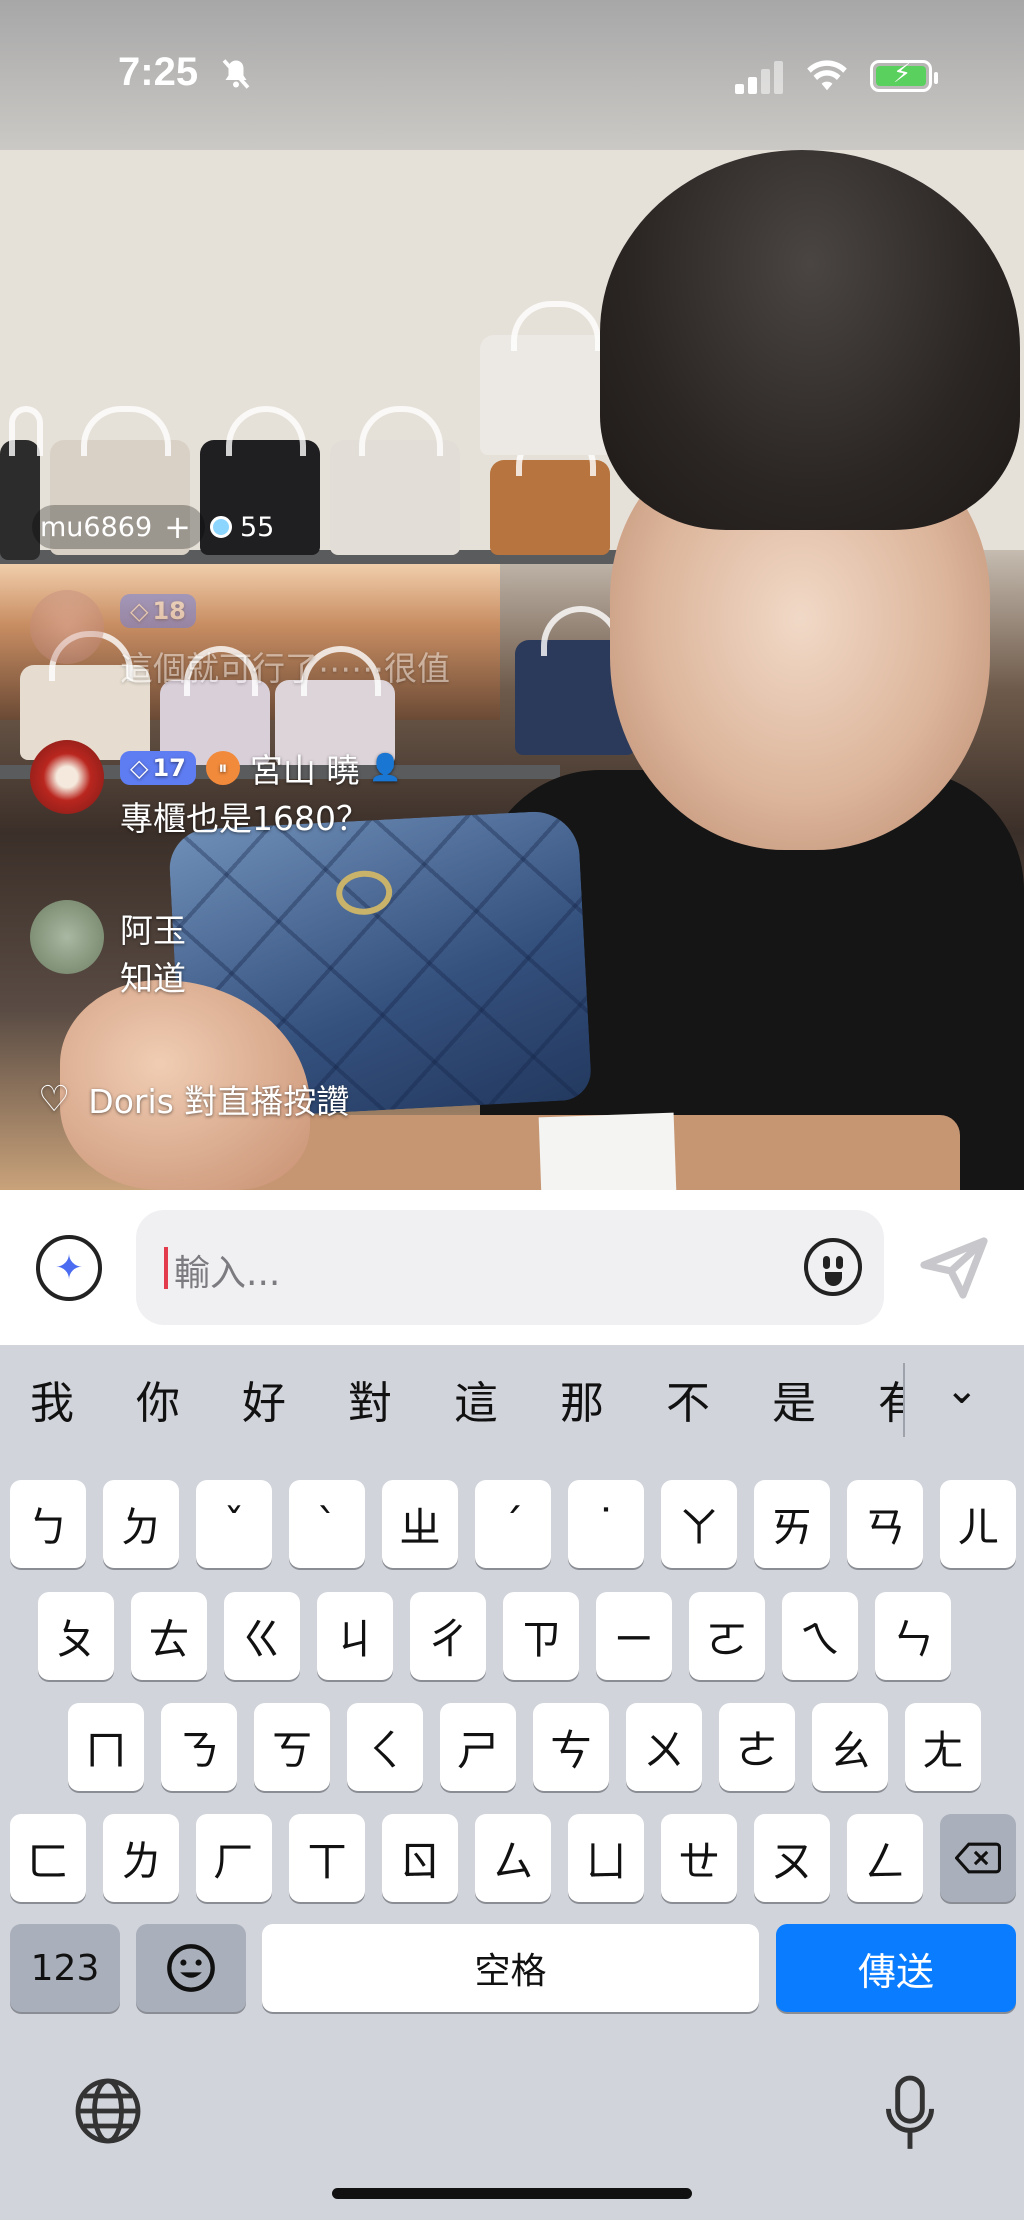 This screenshot has width=1024, height=2220. I want to click on comment-text: 這個就可行了⋯⋯很值, so click(285, 668).